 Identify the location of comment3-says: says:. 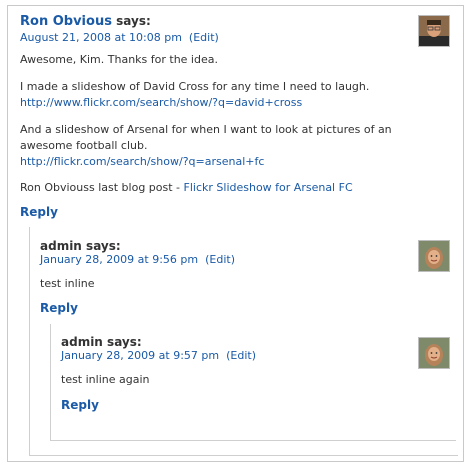
(124, 342).